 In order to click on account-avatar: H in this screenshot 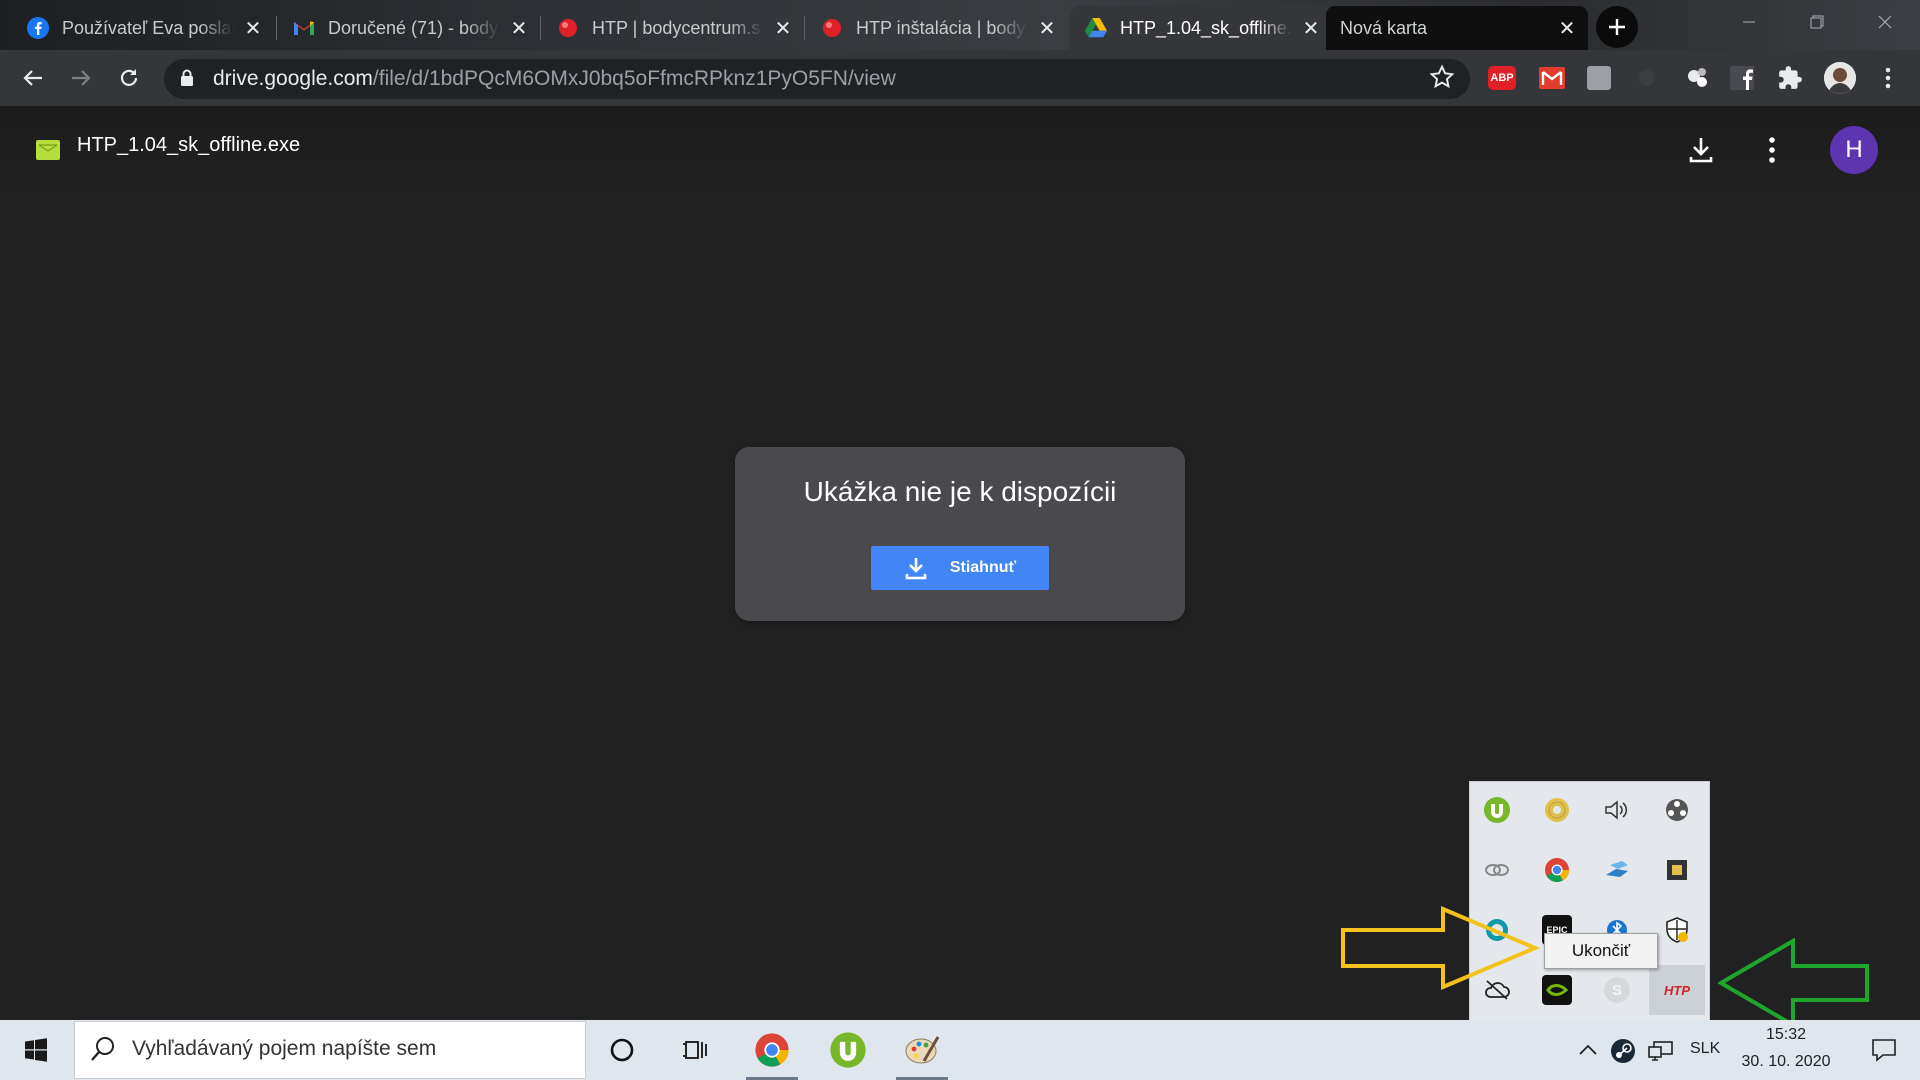, I will do `click(1854, 150)`.